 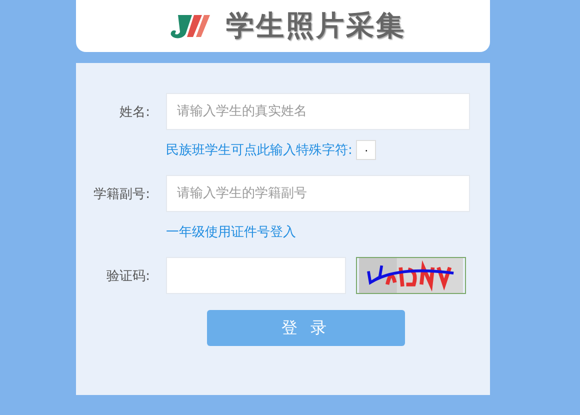 I want to click on character-button: ·, so click(x=366, y=150).